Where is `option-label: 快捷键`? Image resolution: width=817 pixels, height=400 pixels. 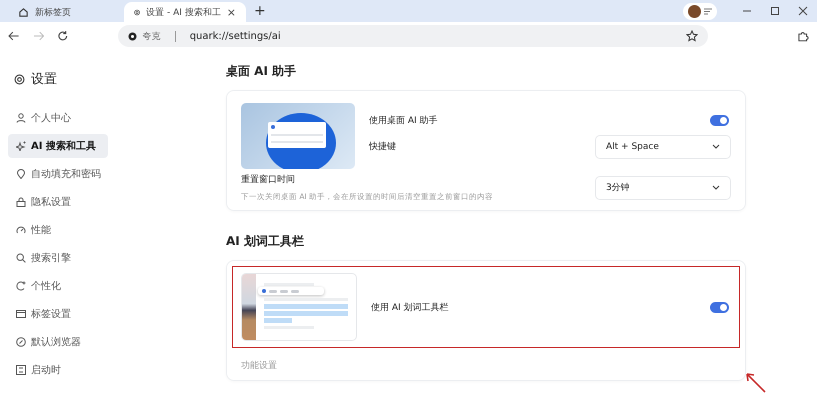 option-label: 快捷键 is located at coordinates (382, 146).